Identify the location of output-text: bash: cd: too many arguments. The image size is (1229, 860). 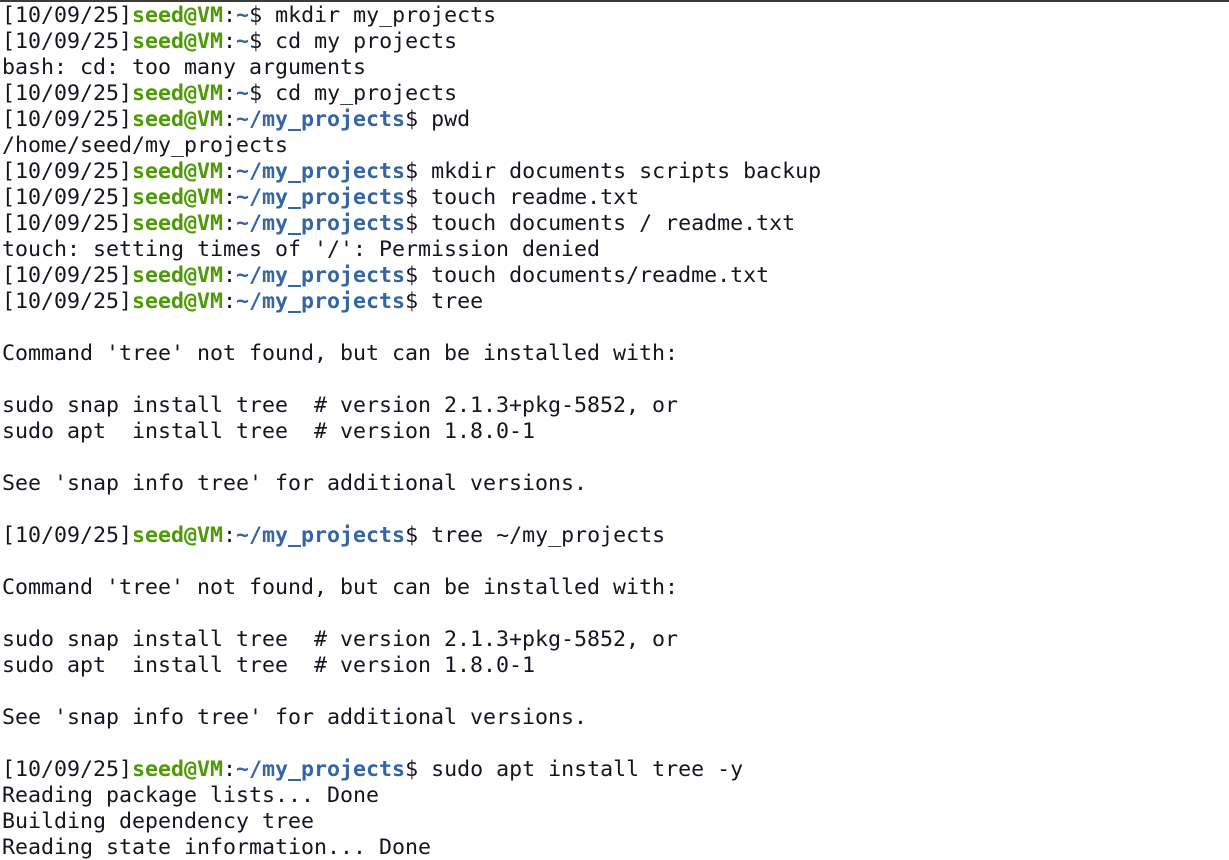
(184, 67).